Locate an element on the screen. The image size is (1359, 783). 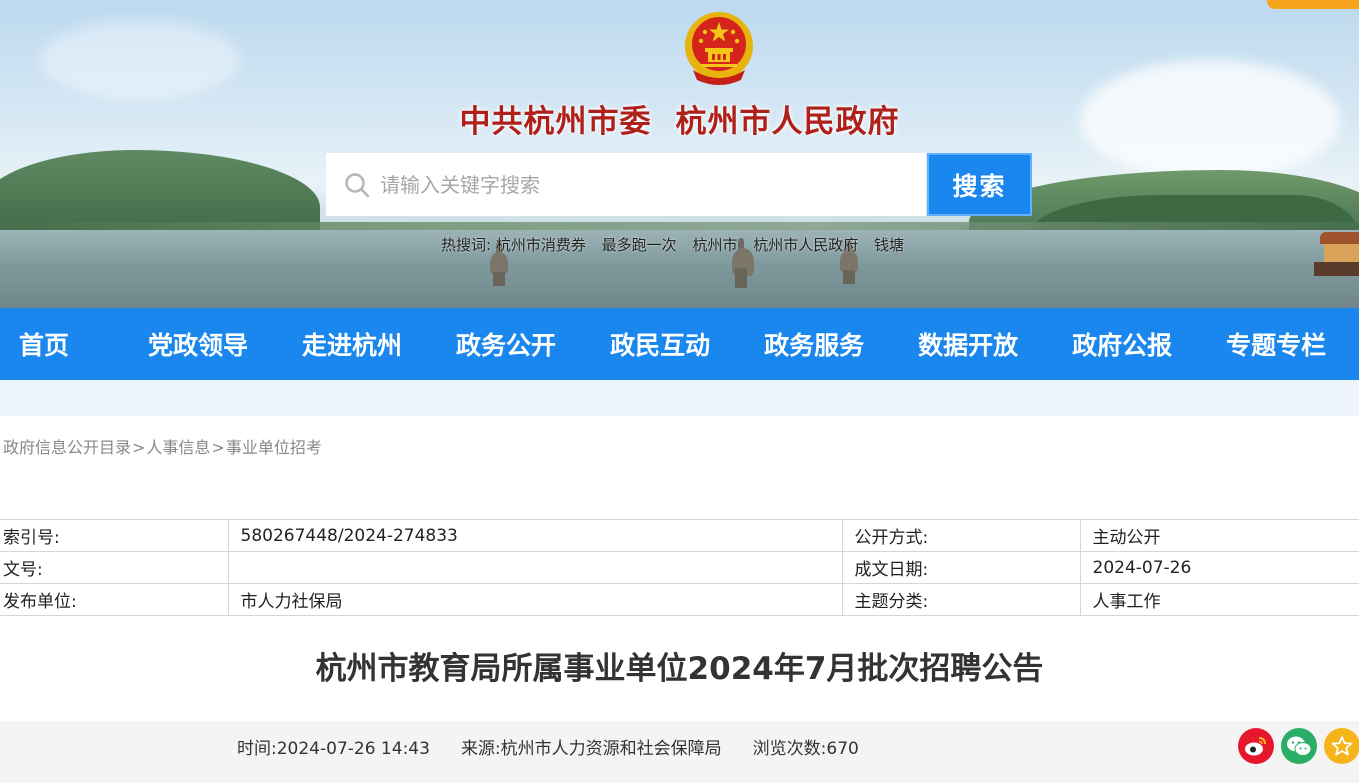
view-count: 浏览次数:670 is located at coordinates (806, 749).